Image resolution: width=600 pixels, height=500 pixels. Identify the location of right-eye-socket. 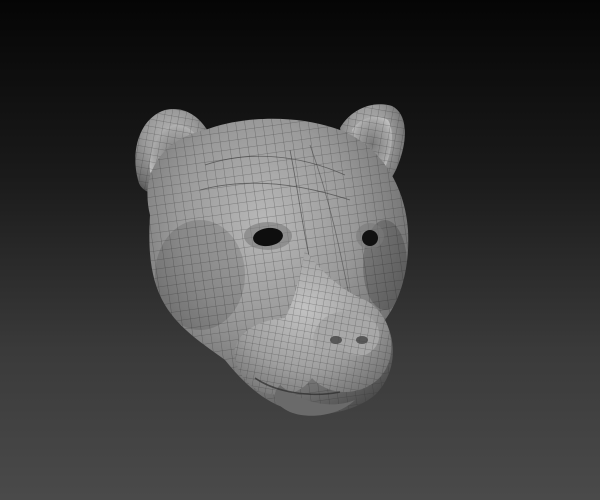
(370, 236).